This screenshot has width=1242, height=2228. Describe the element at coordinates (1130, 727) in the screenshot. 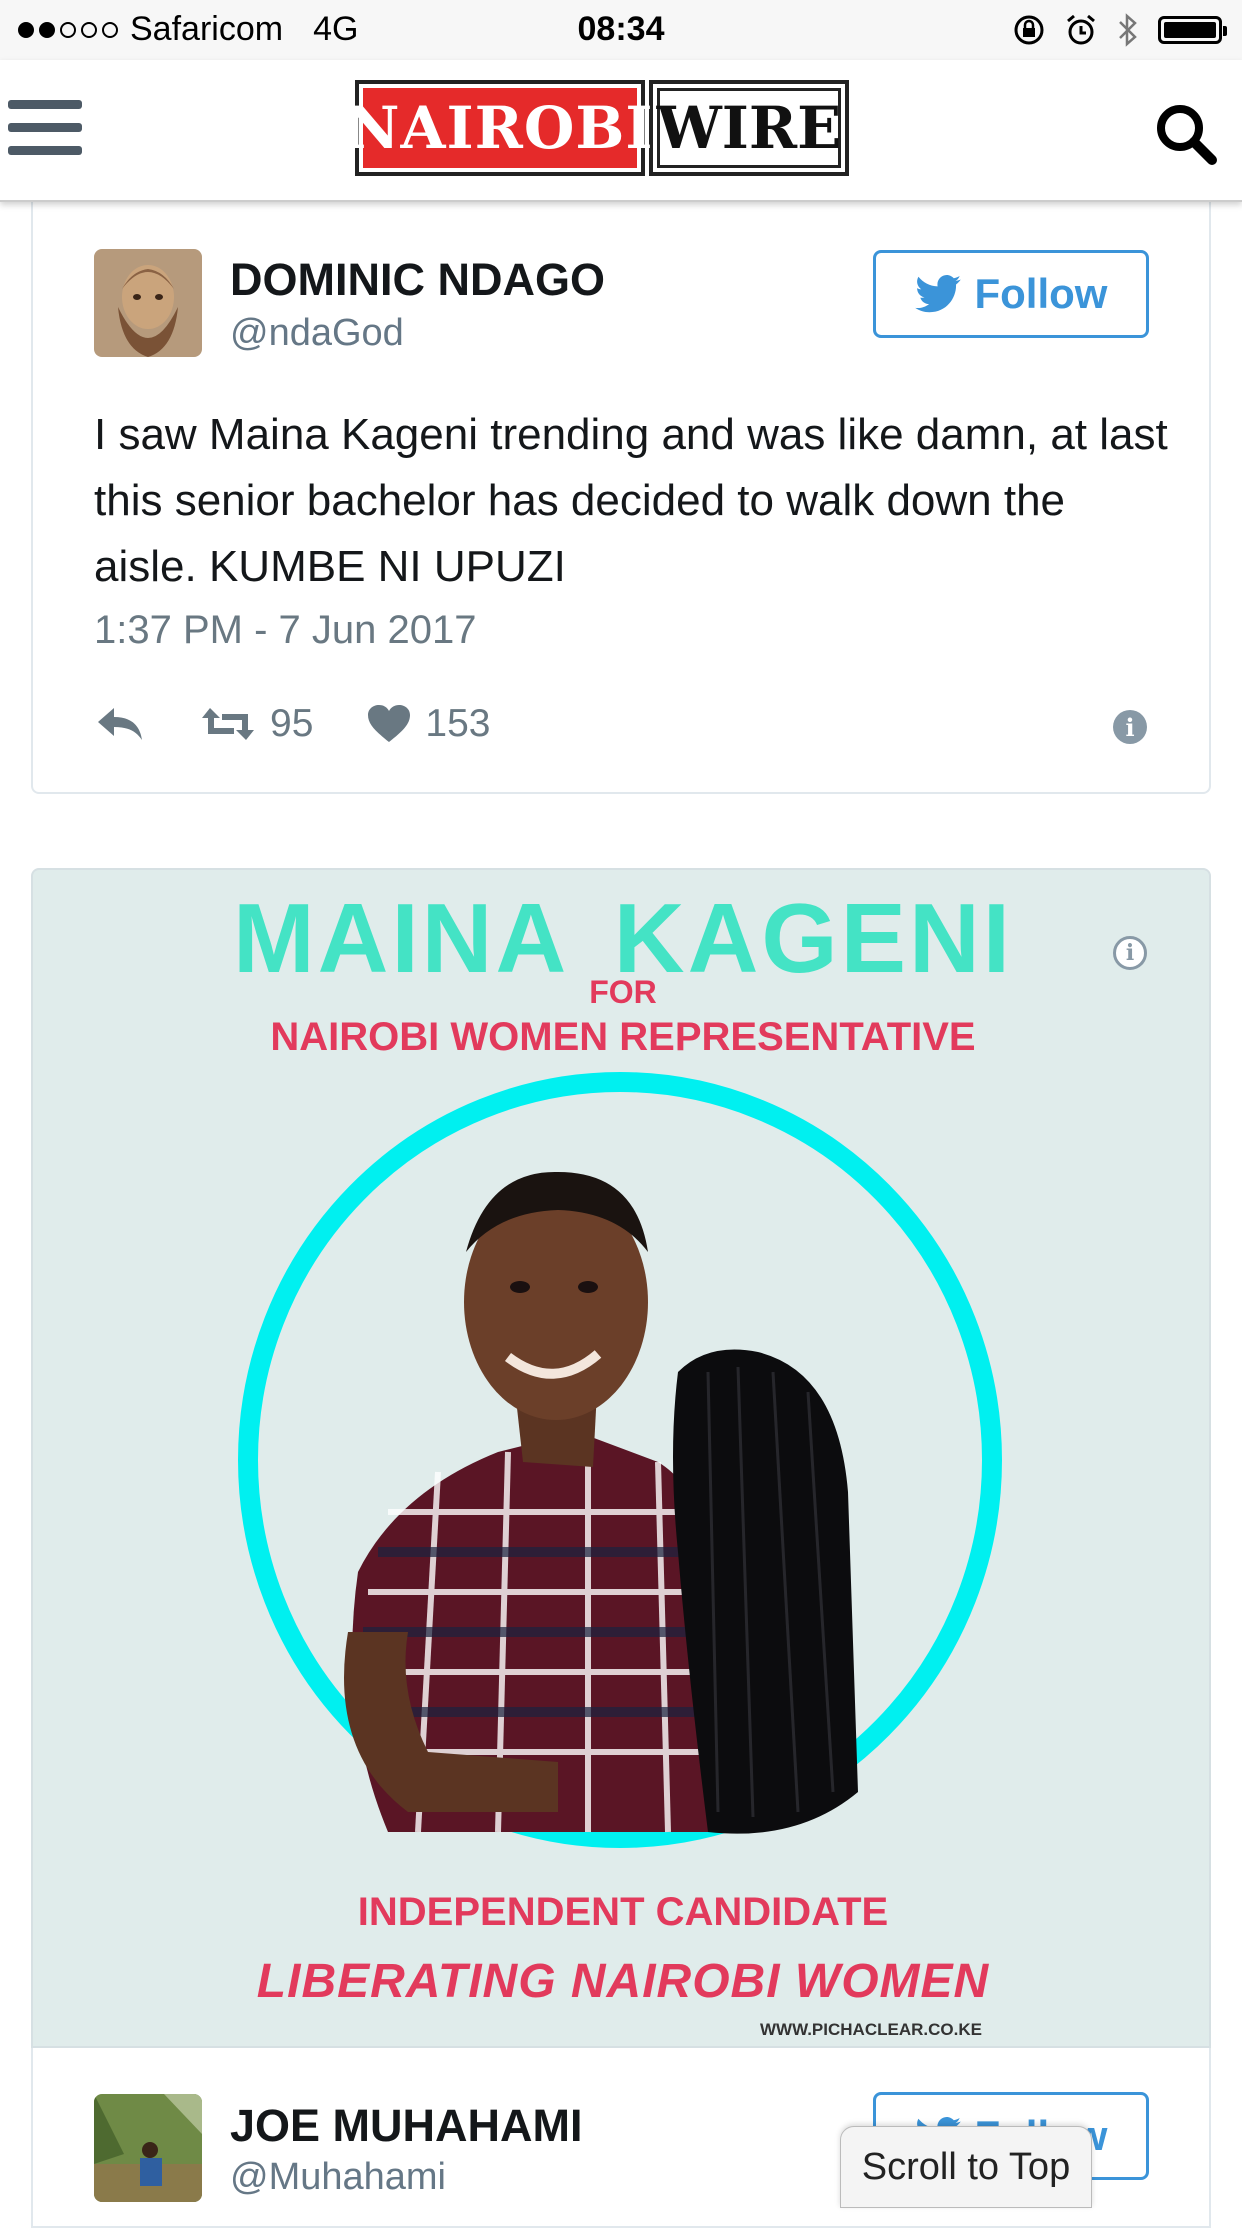

I see `info-icon: i` at that location.